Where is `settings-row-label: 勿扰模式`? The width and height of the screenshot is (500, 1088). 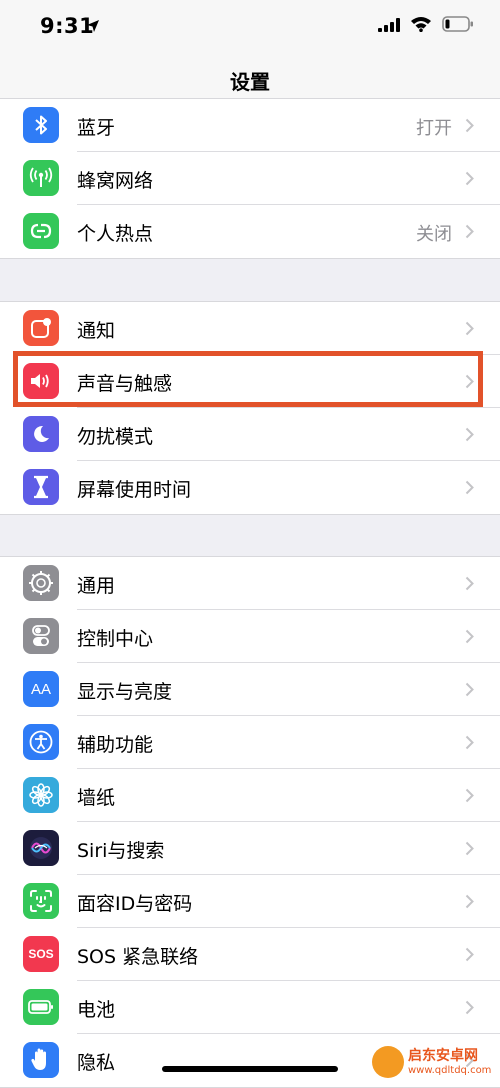
settings-row-label: 勿扰模式 is located at coordinates (115, 437).